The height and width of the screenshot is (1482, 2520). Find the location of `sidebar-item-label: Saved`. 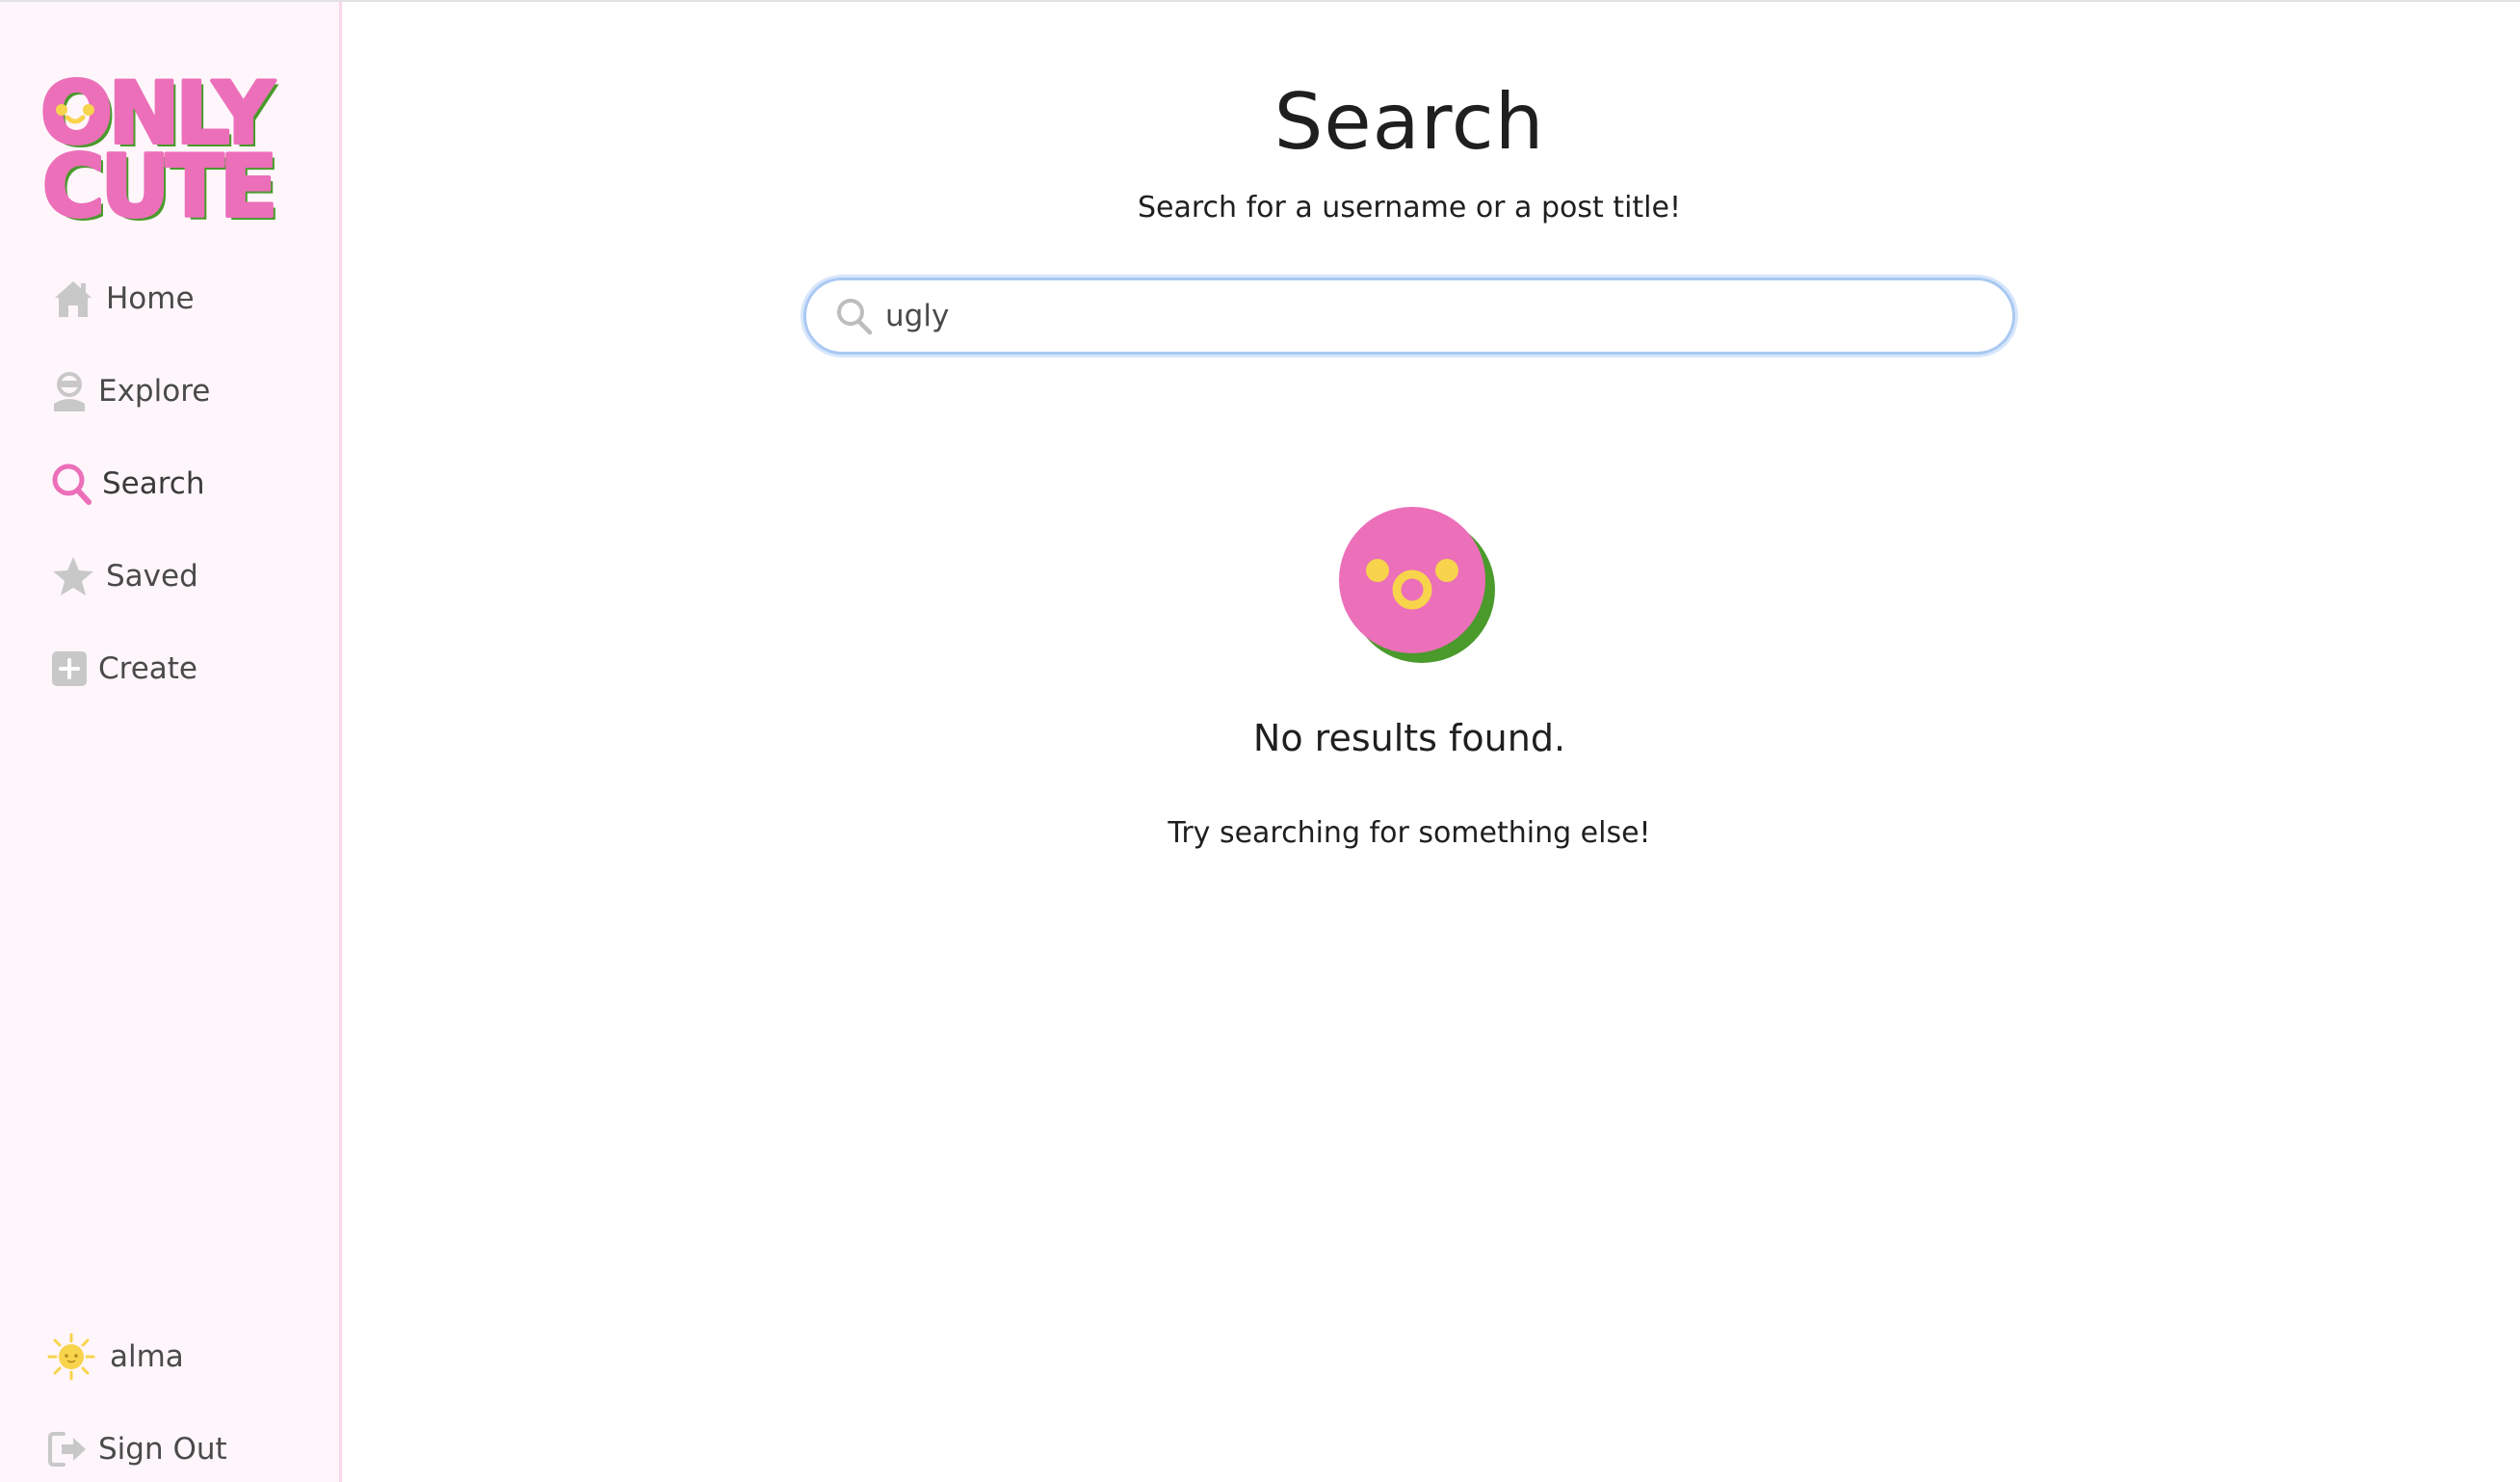

sidebar-item-label: Saved is located at coordinates (152, 576).